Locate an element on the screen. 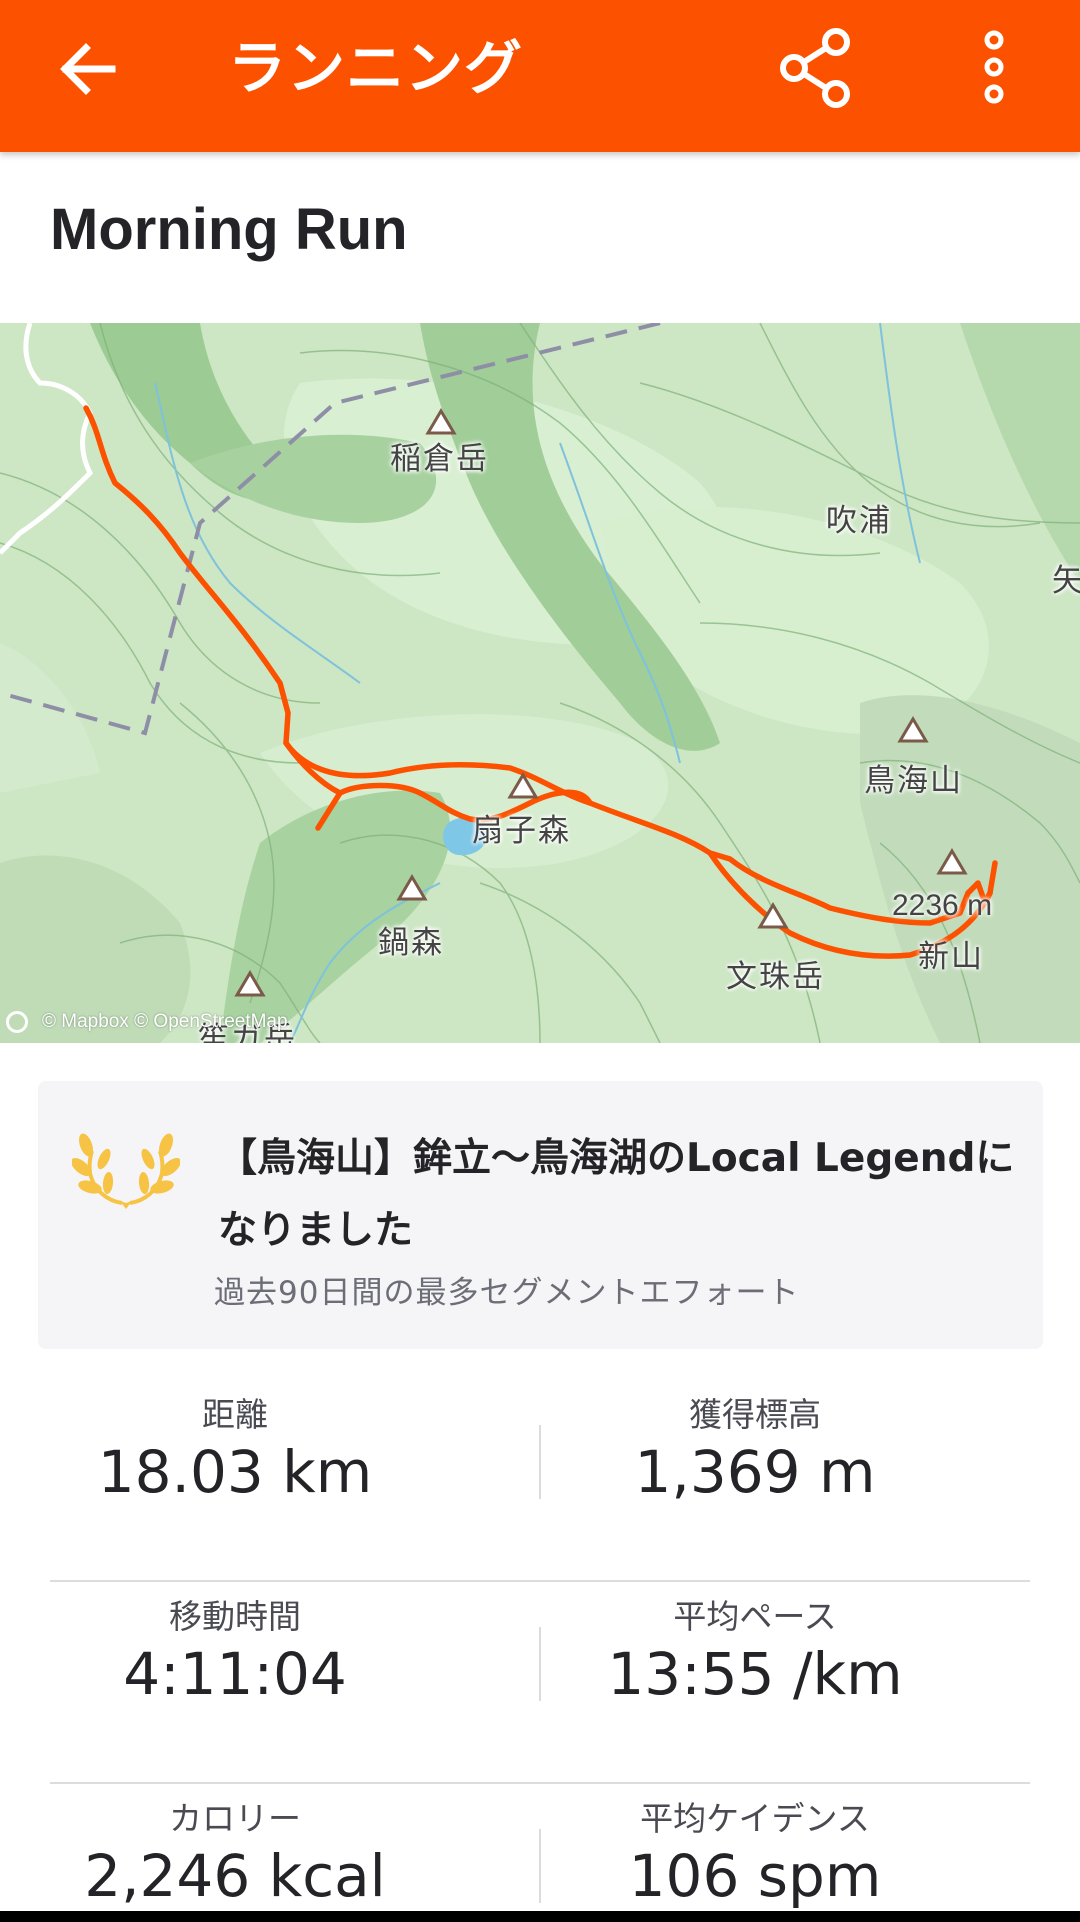 The image size is (1080, 1922). map-label-edge: 矢 is located at coordinates (1066, 581).